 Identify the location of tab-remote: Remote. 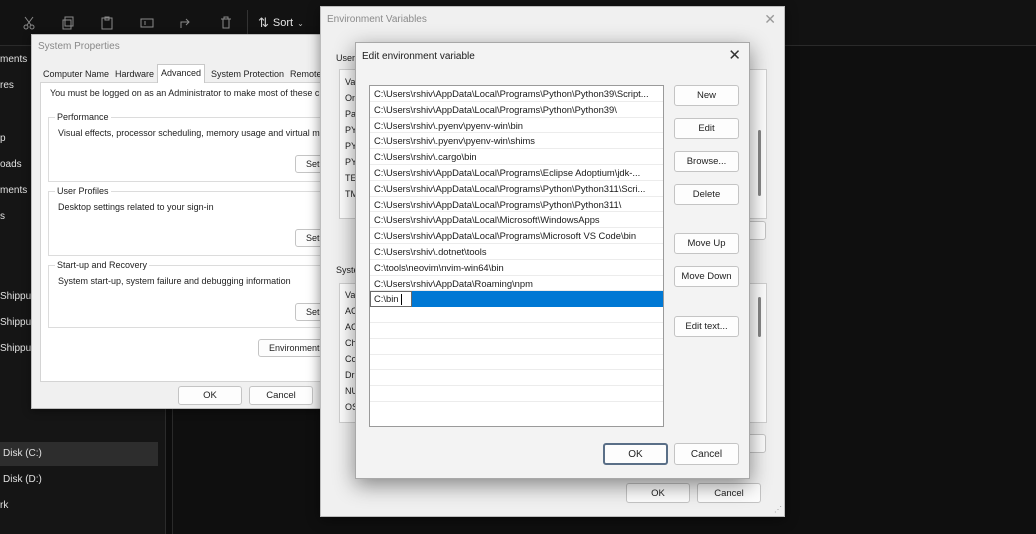
(306, 74).